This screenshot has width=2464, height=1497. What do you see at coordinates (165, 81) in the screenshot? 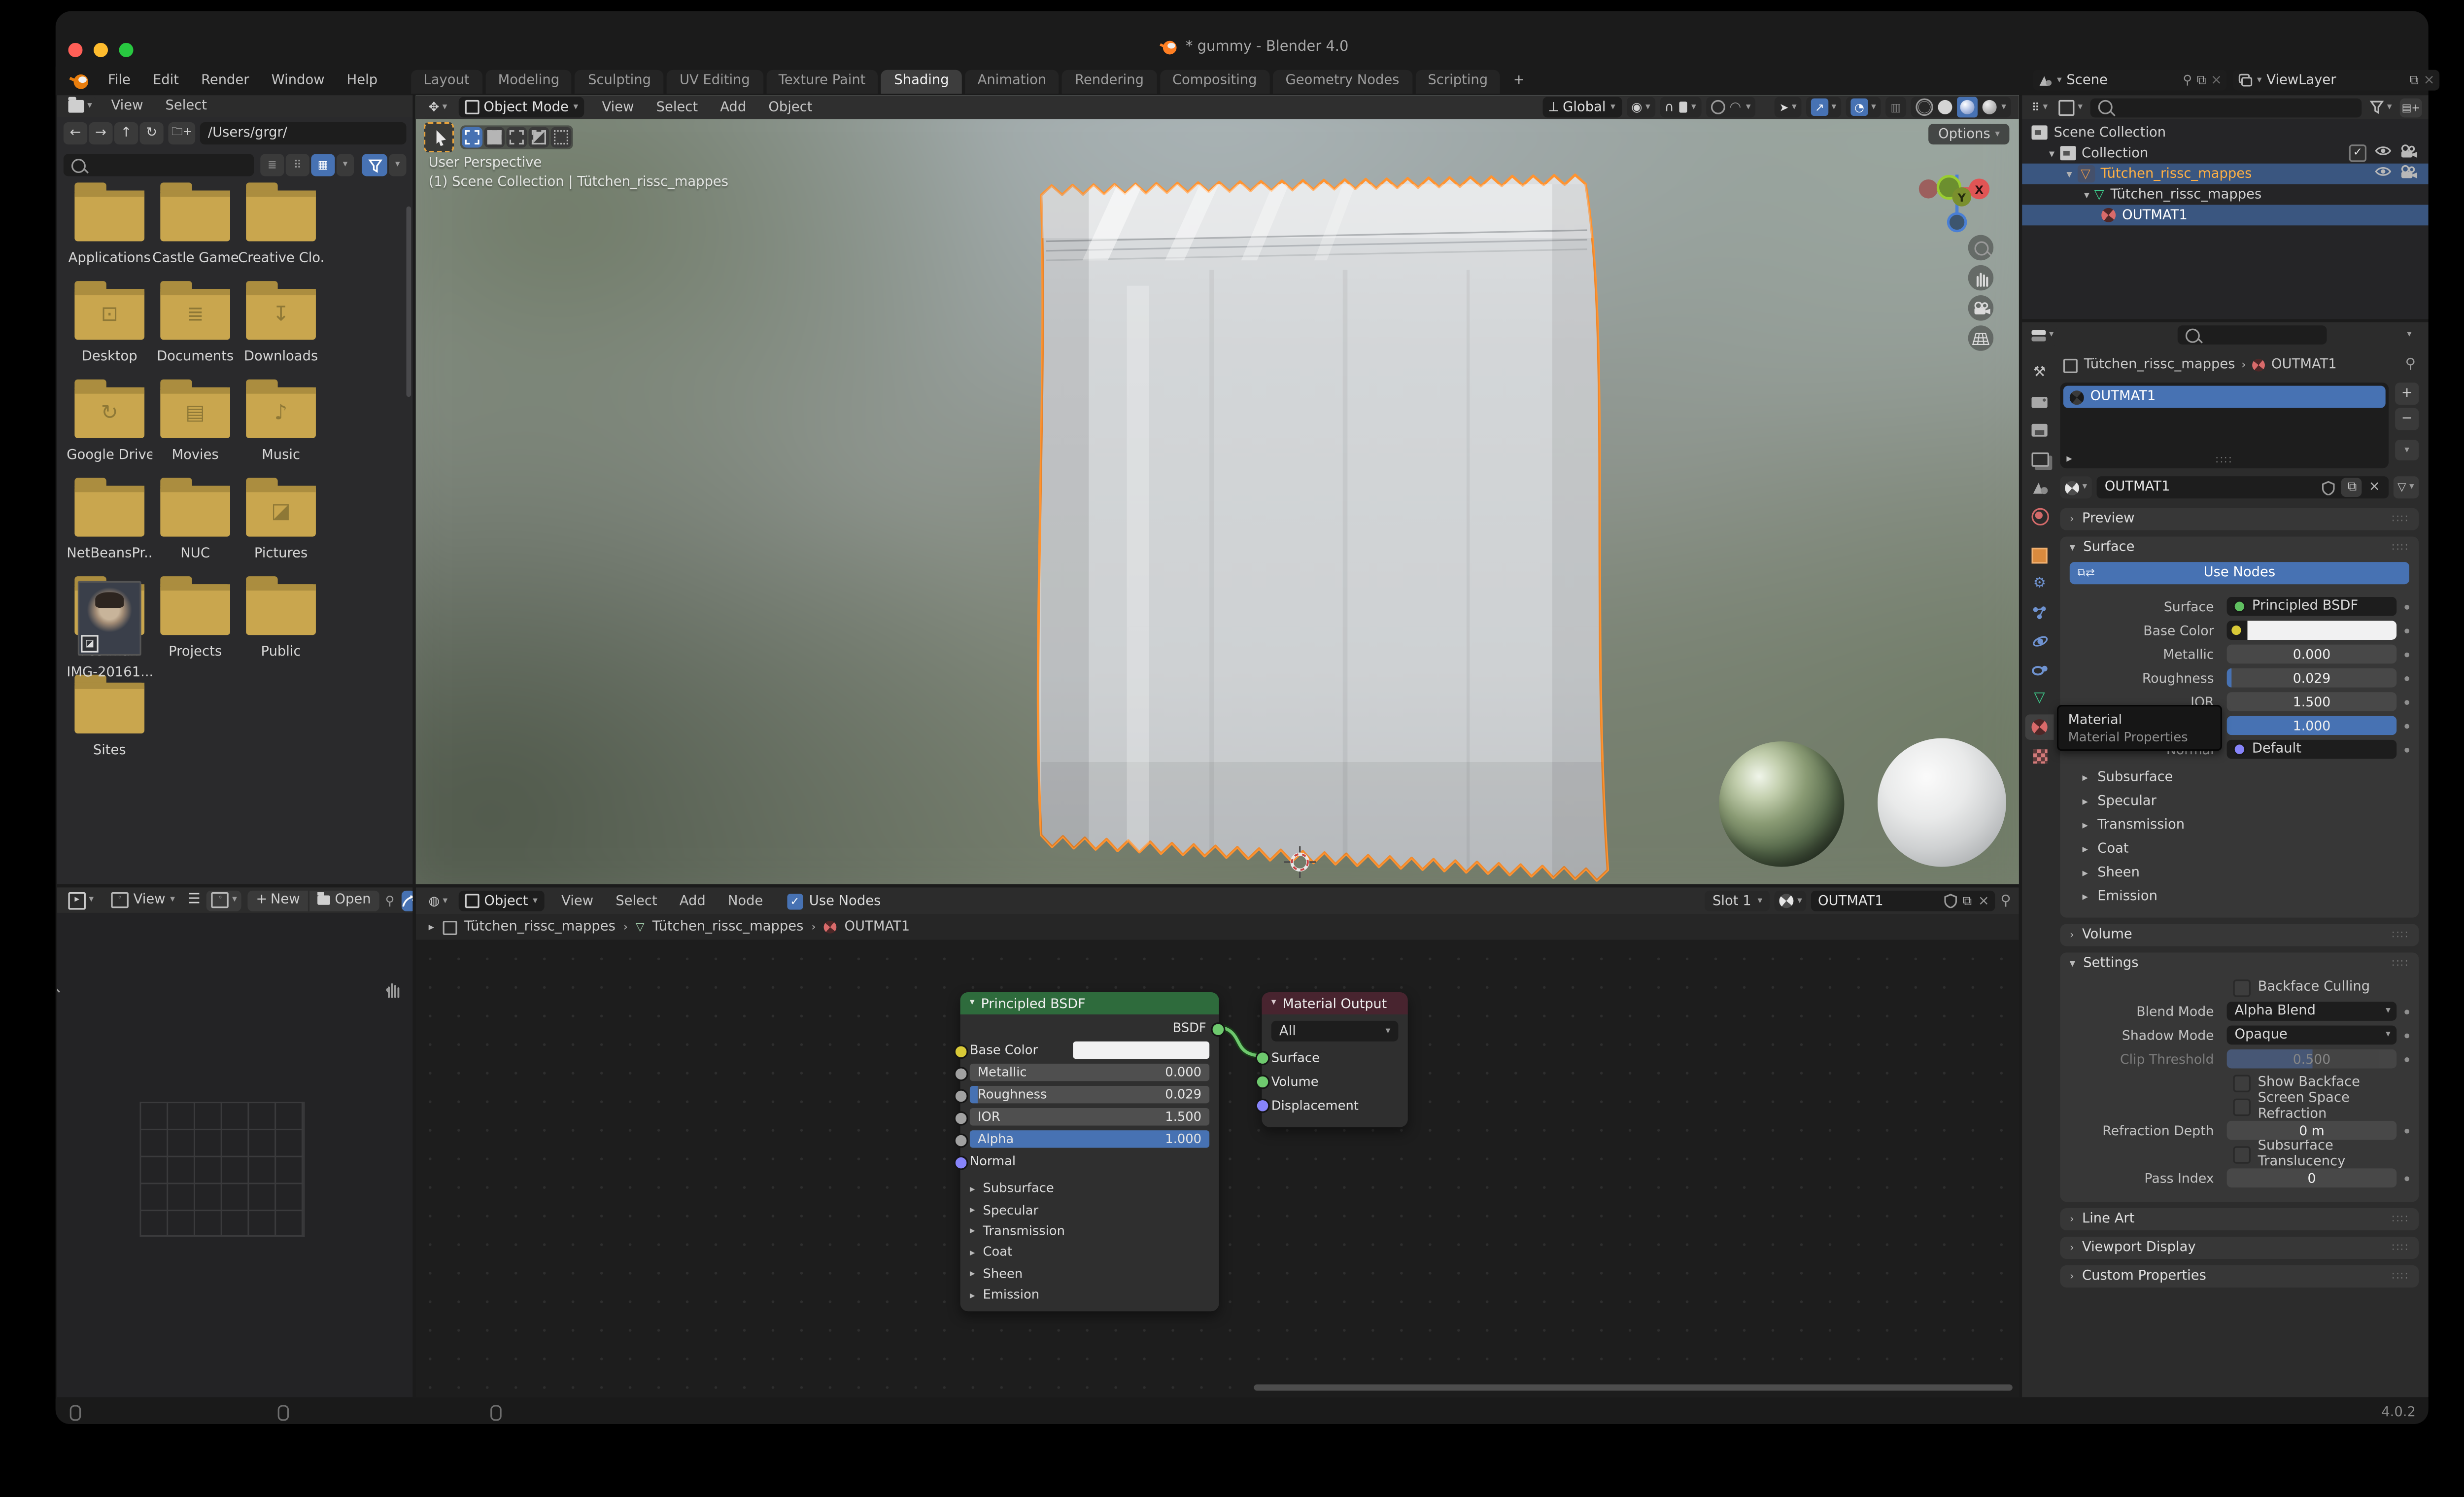
I see `menu-edit: Edit` at bounding box center [165, 81].